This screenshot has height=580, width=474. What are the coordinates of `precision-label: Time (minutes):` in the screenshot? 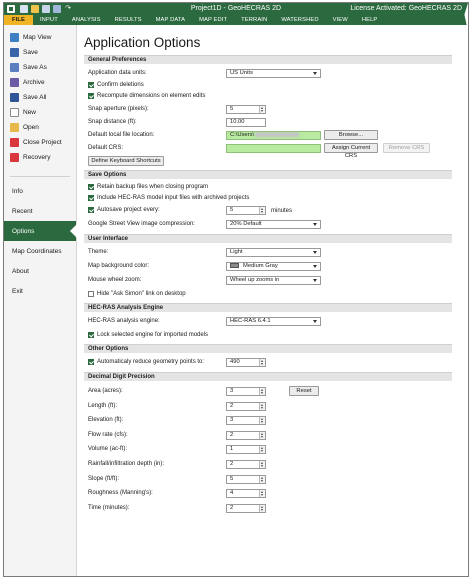 It's located at (109, 507).